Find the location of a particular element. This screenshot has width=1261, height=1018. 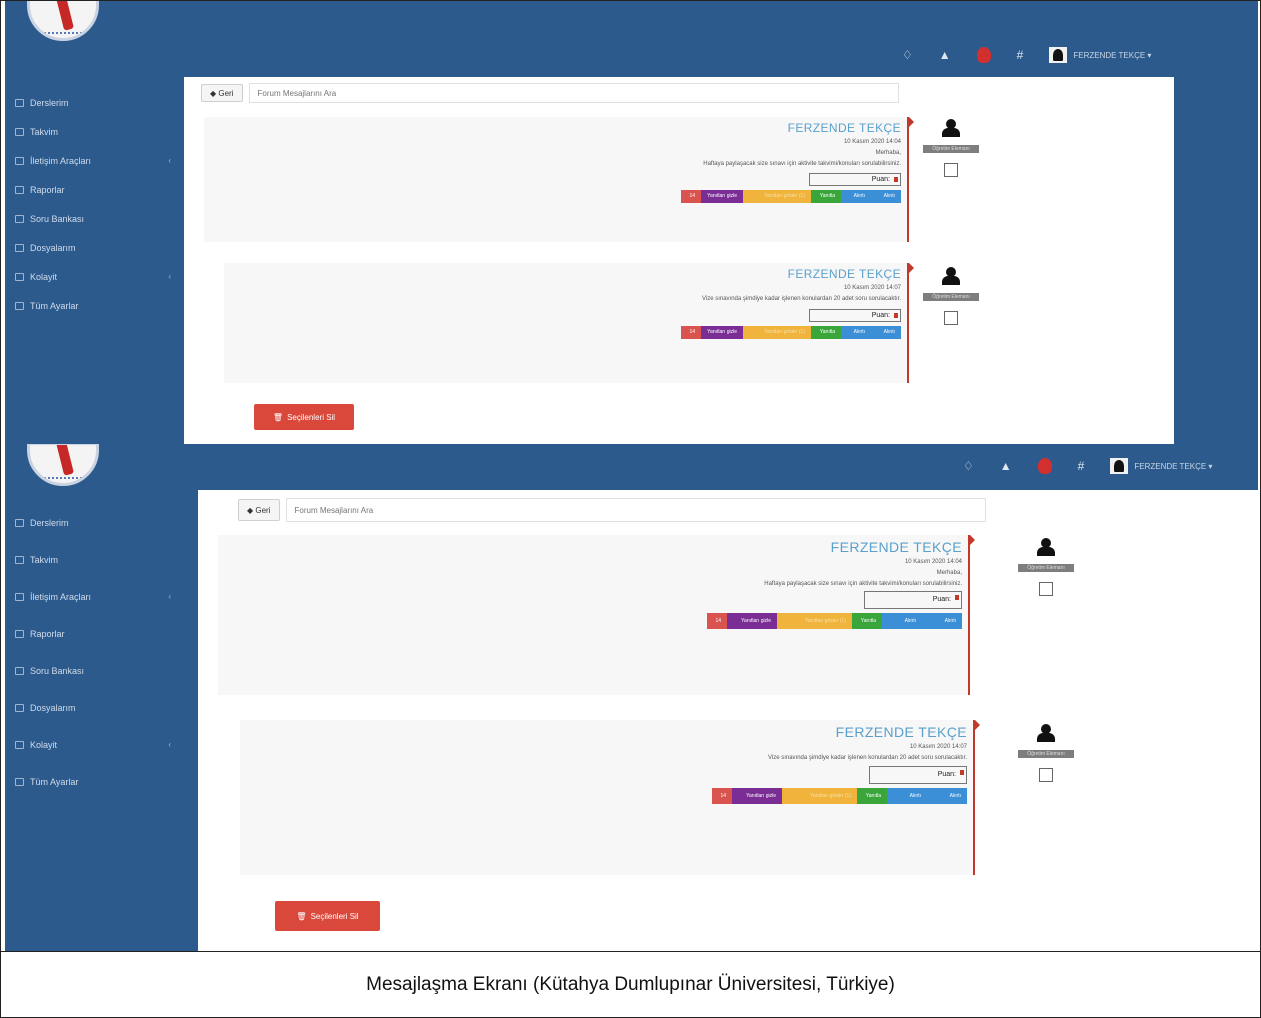

post-date: 10 Kasım 2020 14:07 is located at coordinates (872, 288).